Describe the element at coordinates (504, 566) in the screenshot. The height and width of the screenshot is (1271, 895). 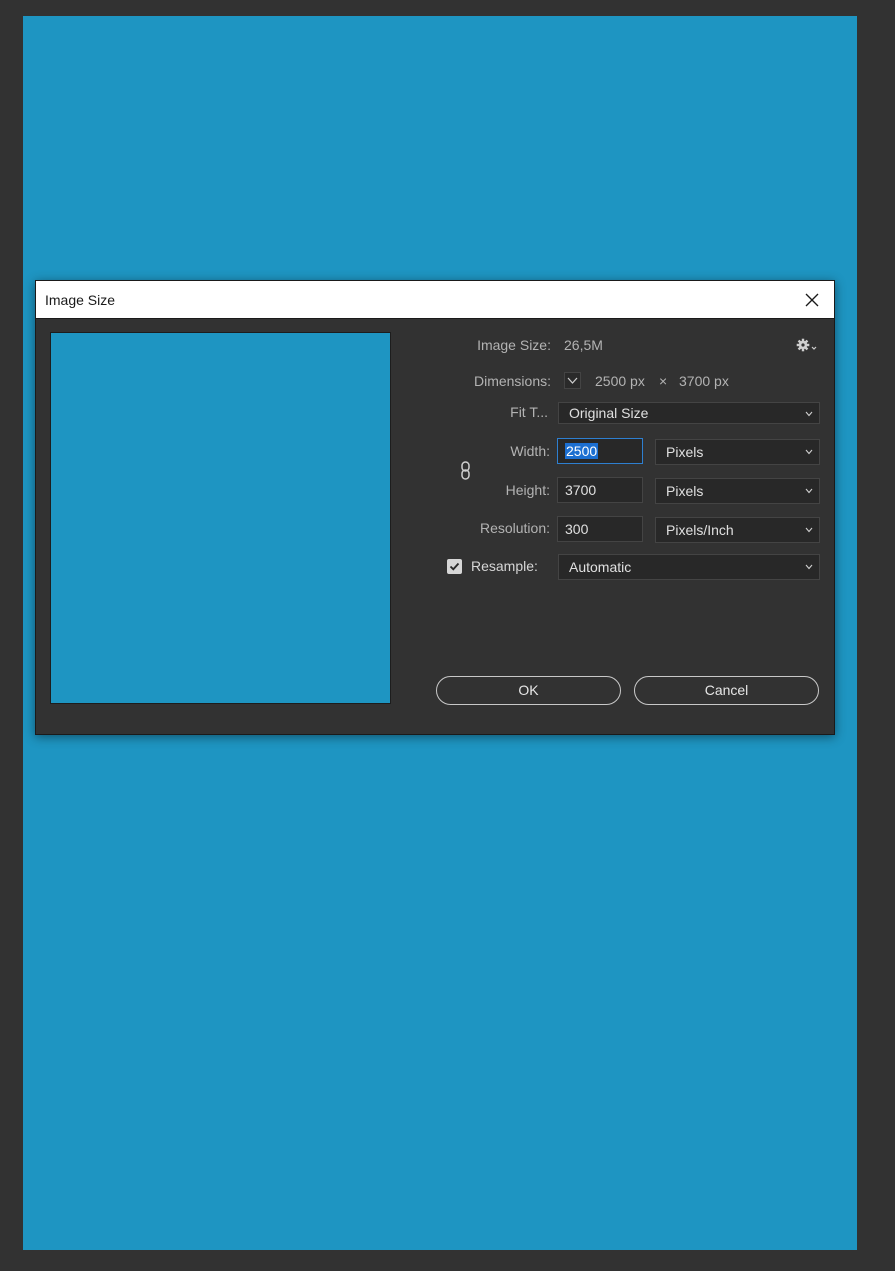
I see `resample-label: Resample:` at that location.